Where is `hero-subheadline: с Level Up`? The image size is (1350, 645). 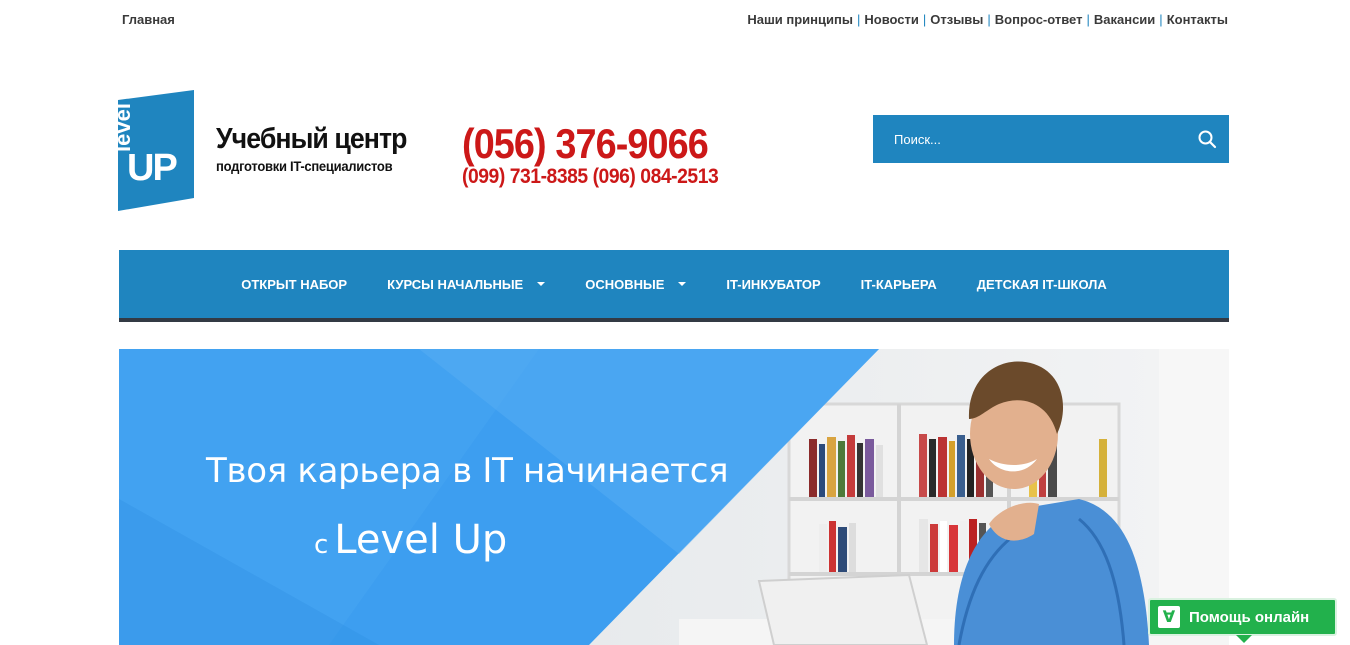 hero-subheadline: с Level Up is located at coordinates (410, 540).